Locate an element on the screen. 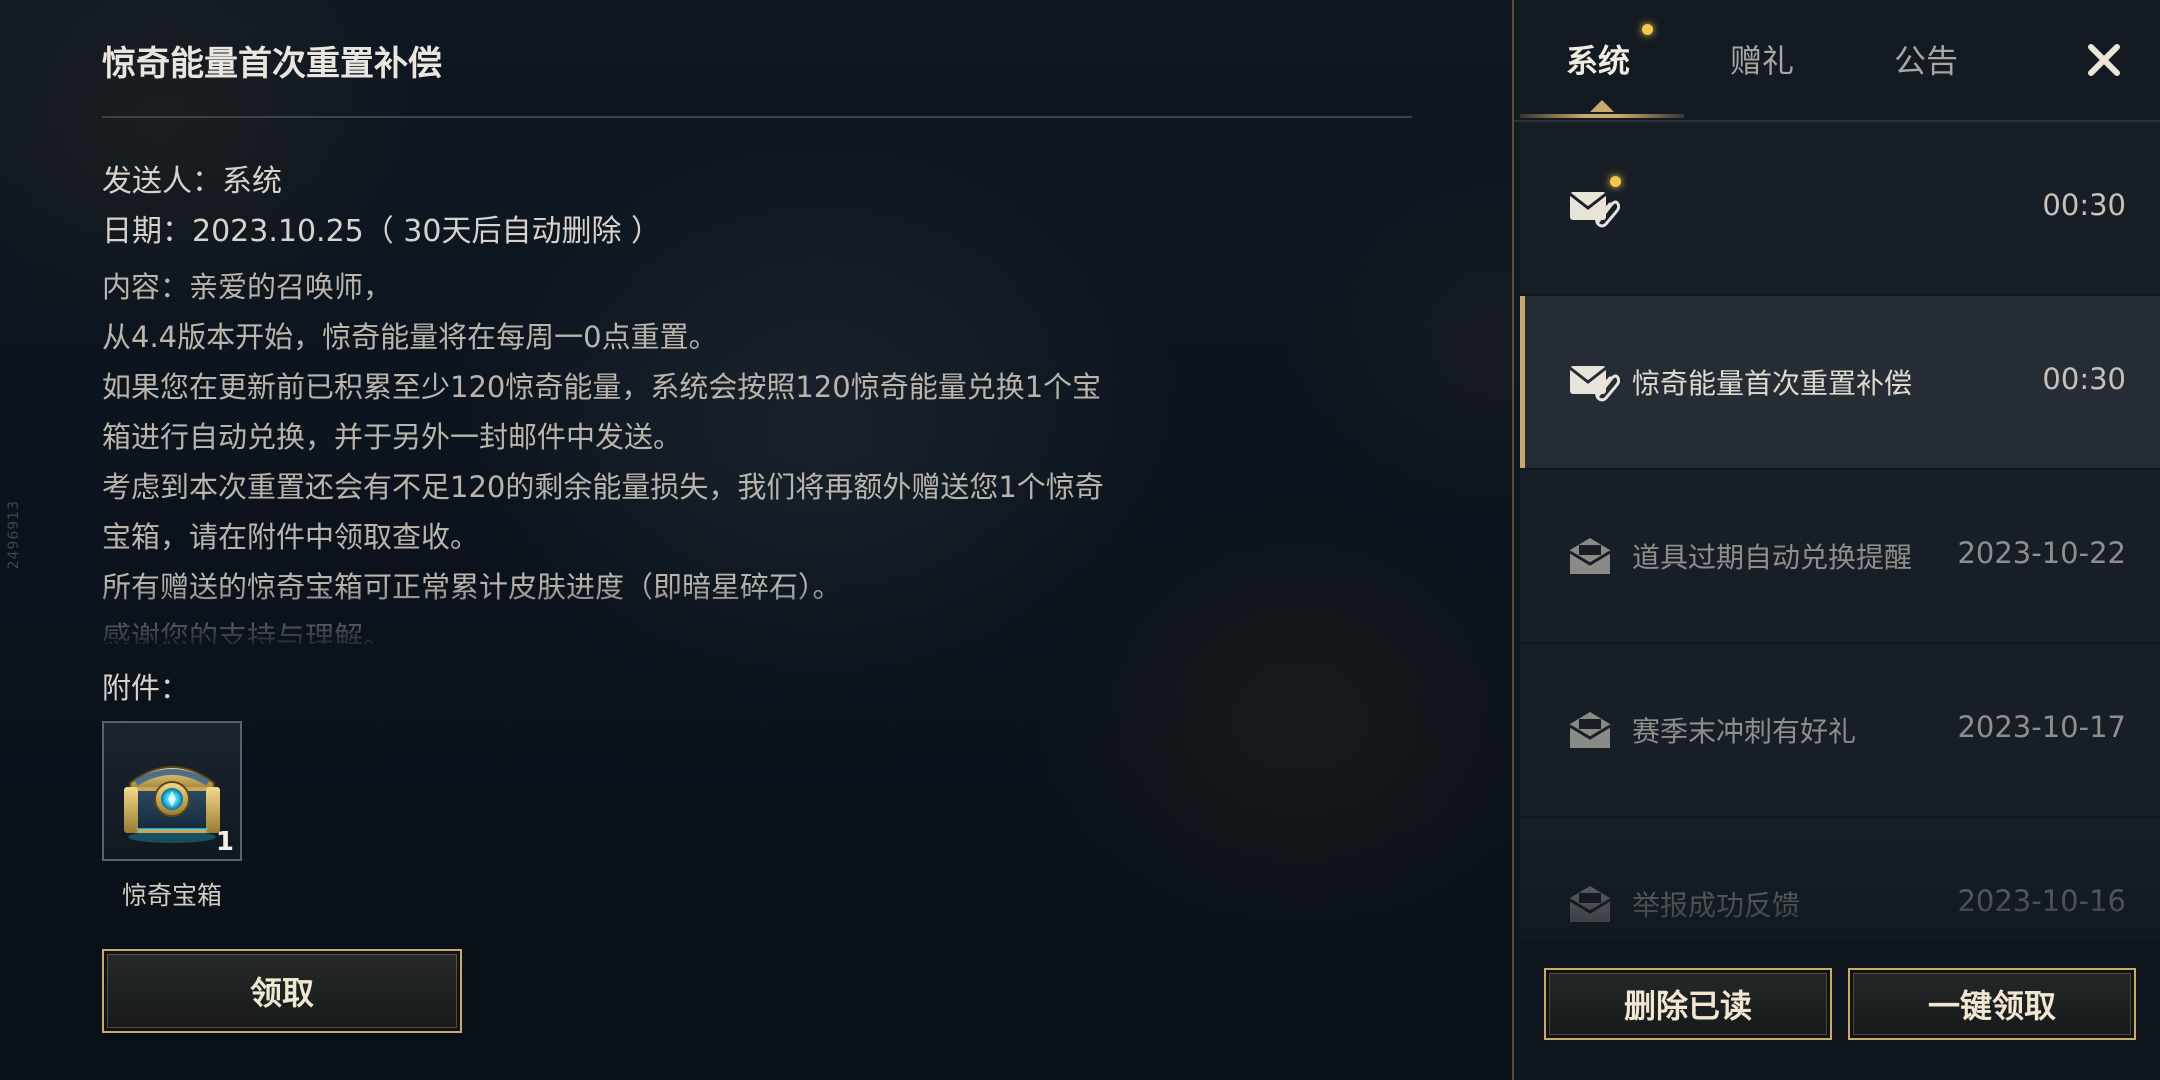 This screenshot has height=1080, width=2160. tab-system-notify-dot is located at coordinates (1647, 29).